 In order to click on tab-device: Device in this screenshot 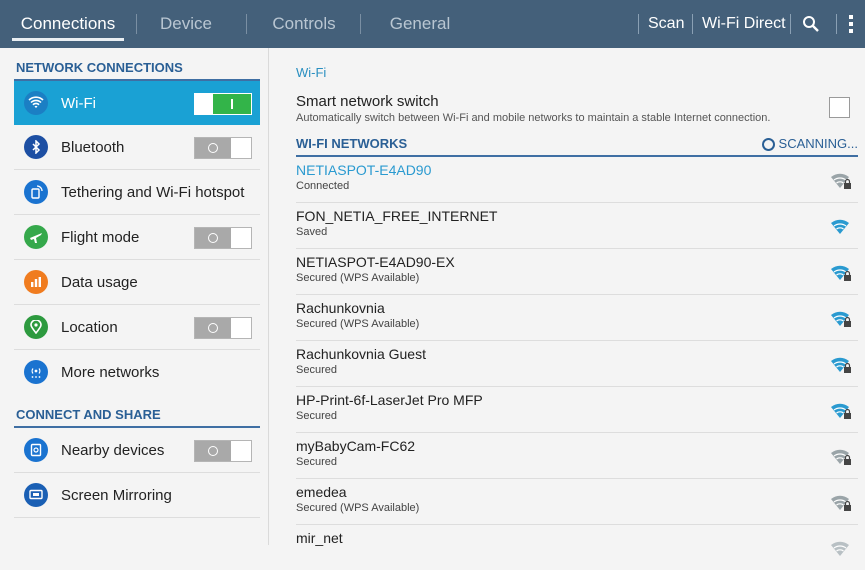, I will do `click(186, 24)`.